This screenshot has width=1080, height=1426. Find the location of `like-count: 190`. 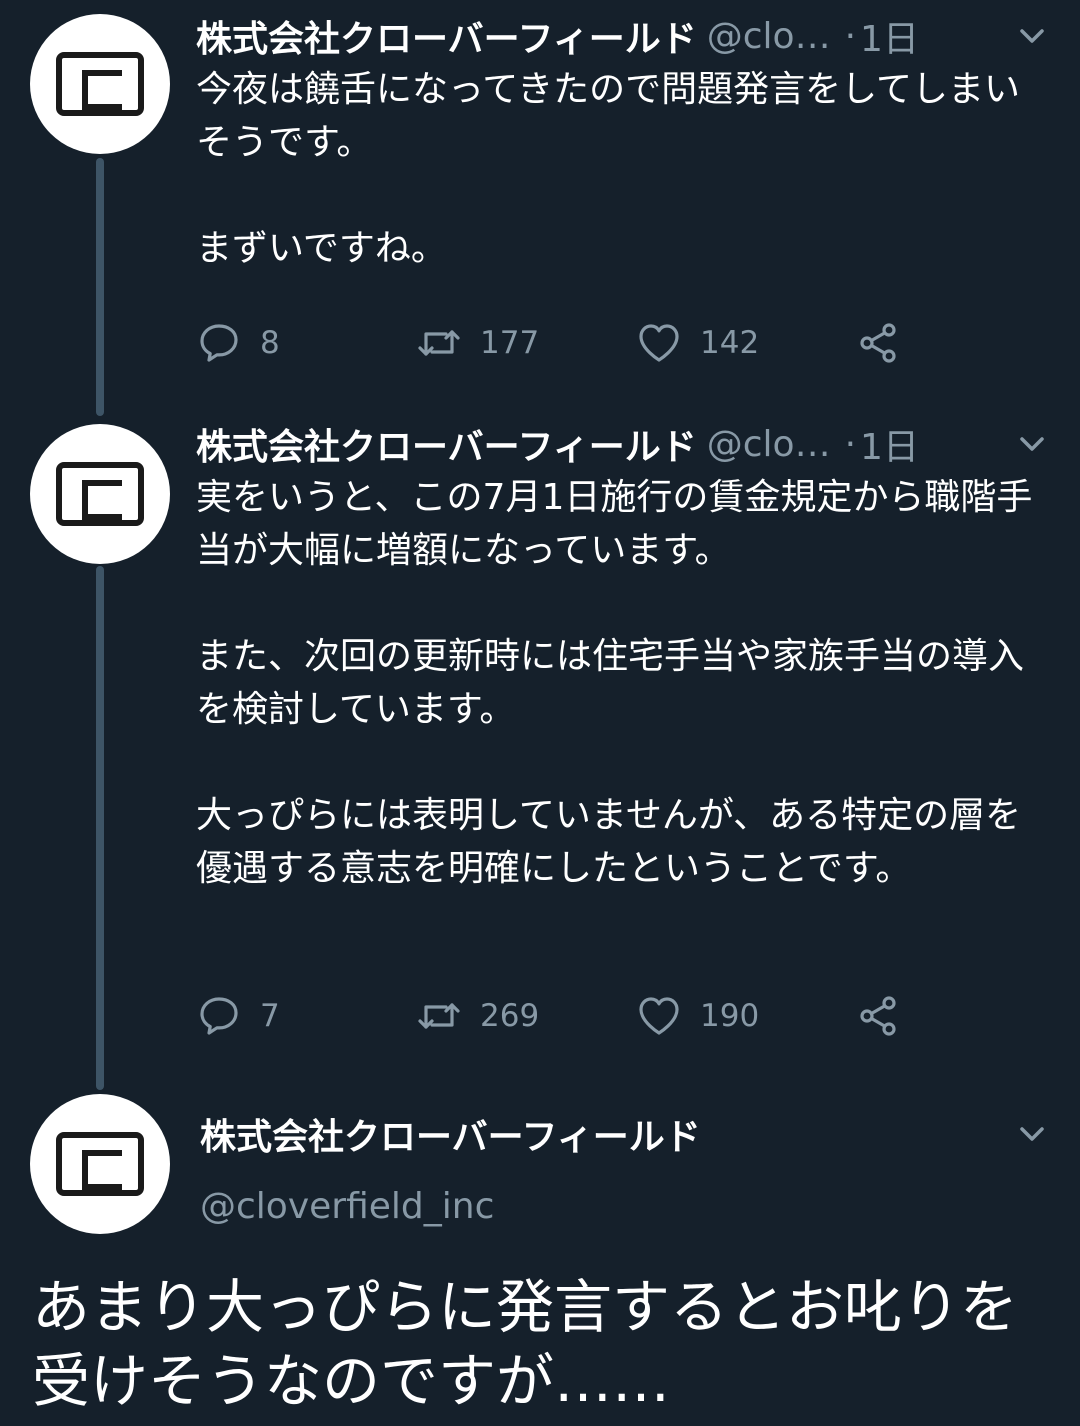

like-count: 190 is located at coordinates (730, 1016).